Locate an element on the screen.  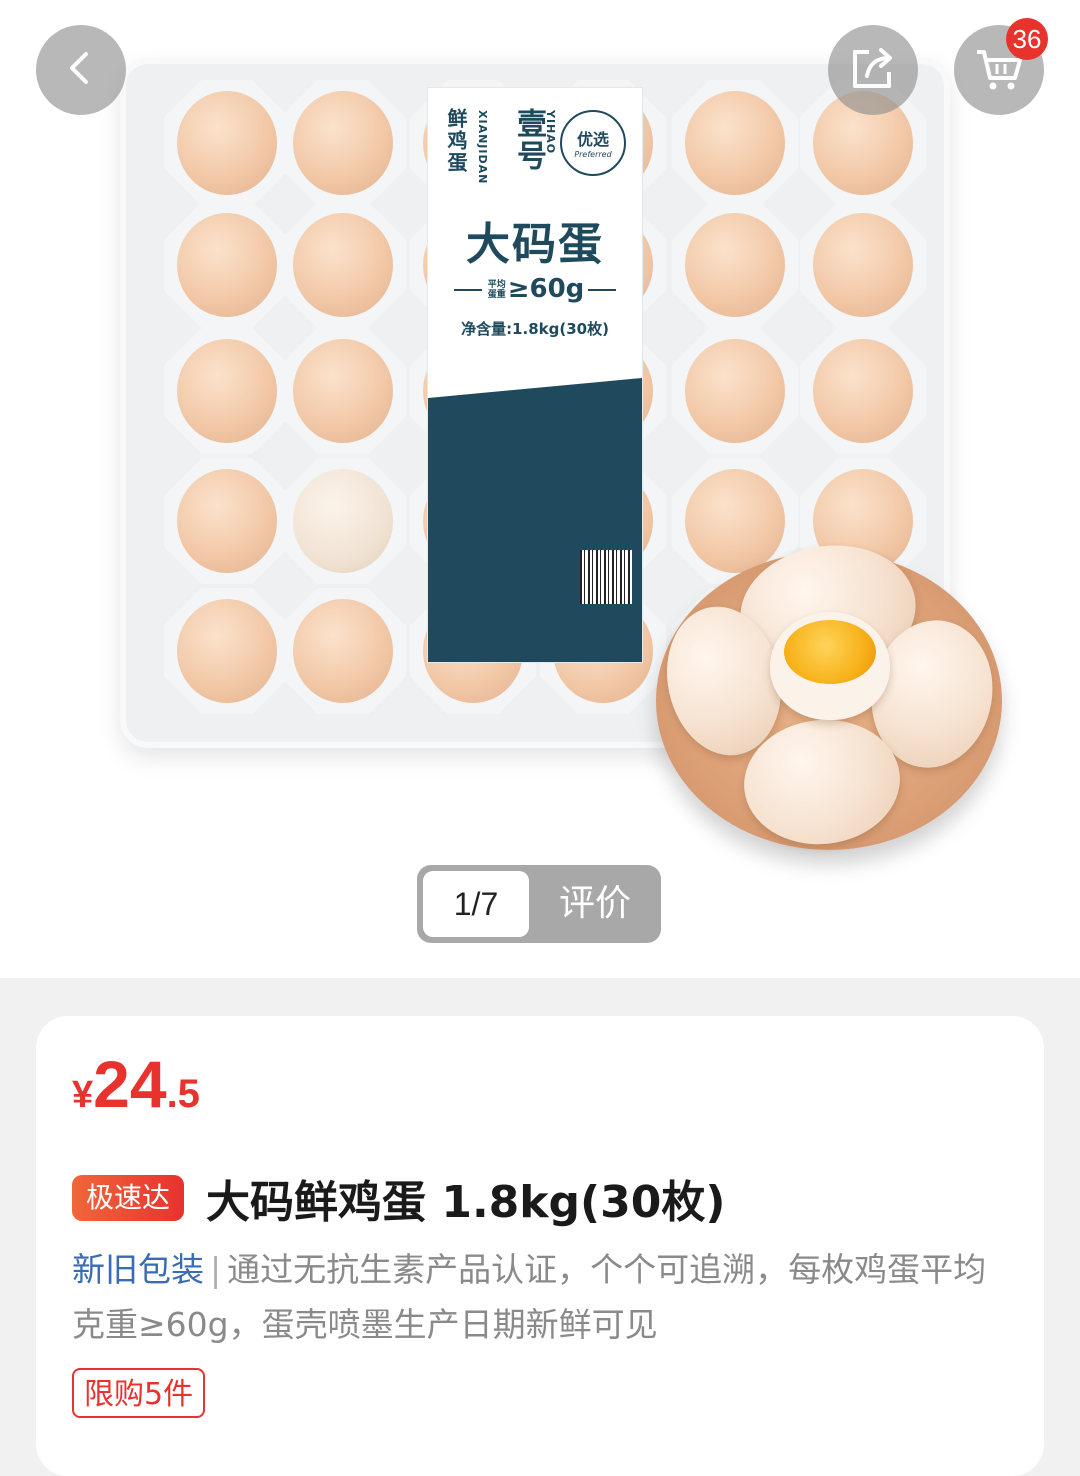
label-weight: 平均蛋重≥60g is located at coordinates (535, 289).